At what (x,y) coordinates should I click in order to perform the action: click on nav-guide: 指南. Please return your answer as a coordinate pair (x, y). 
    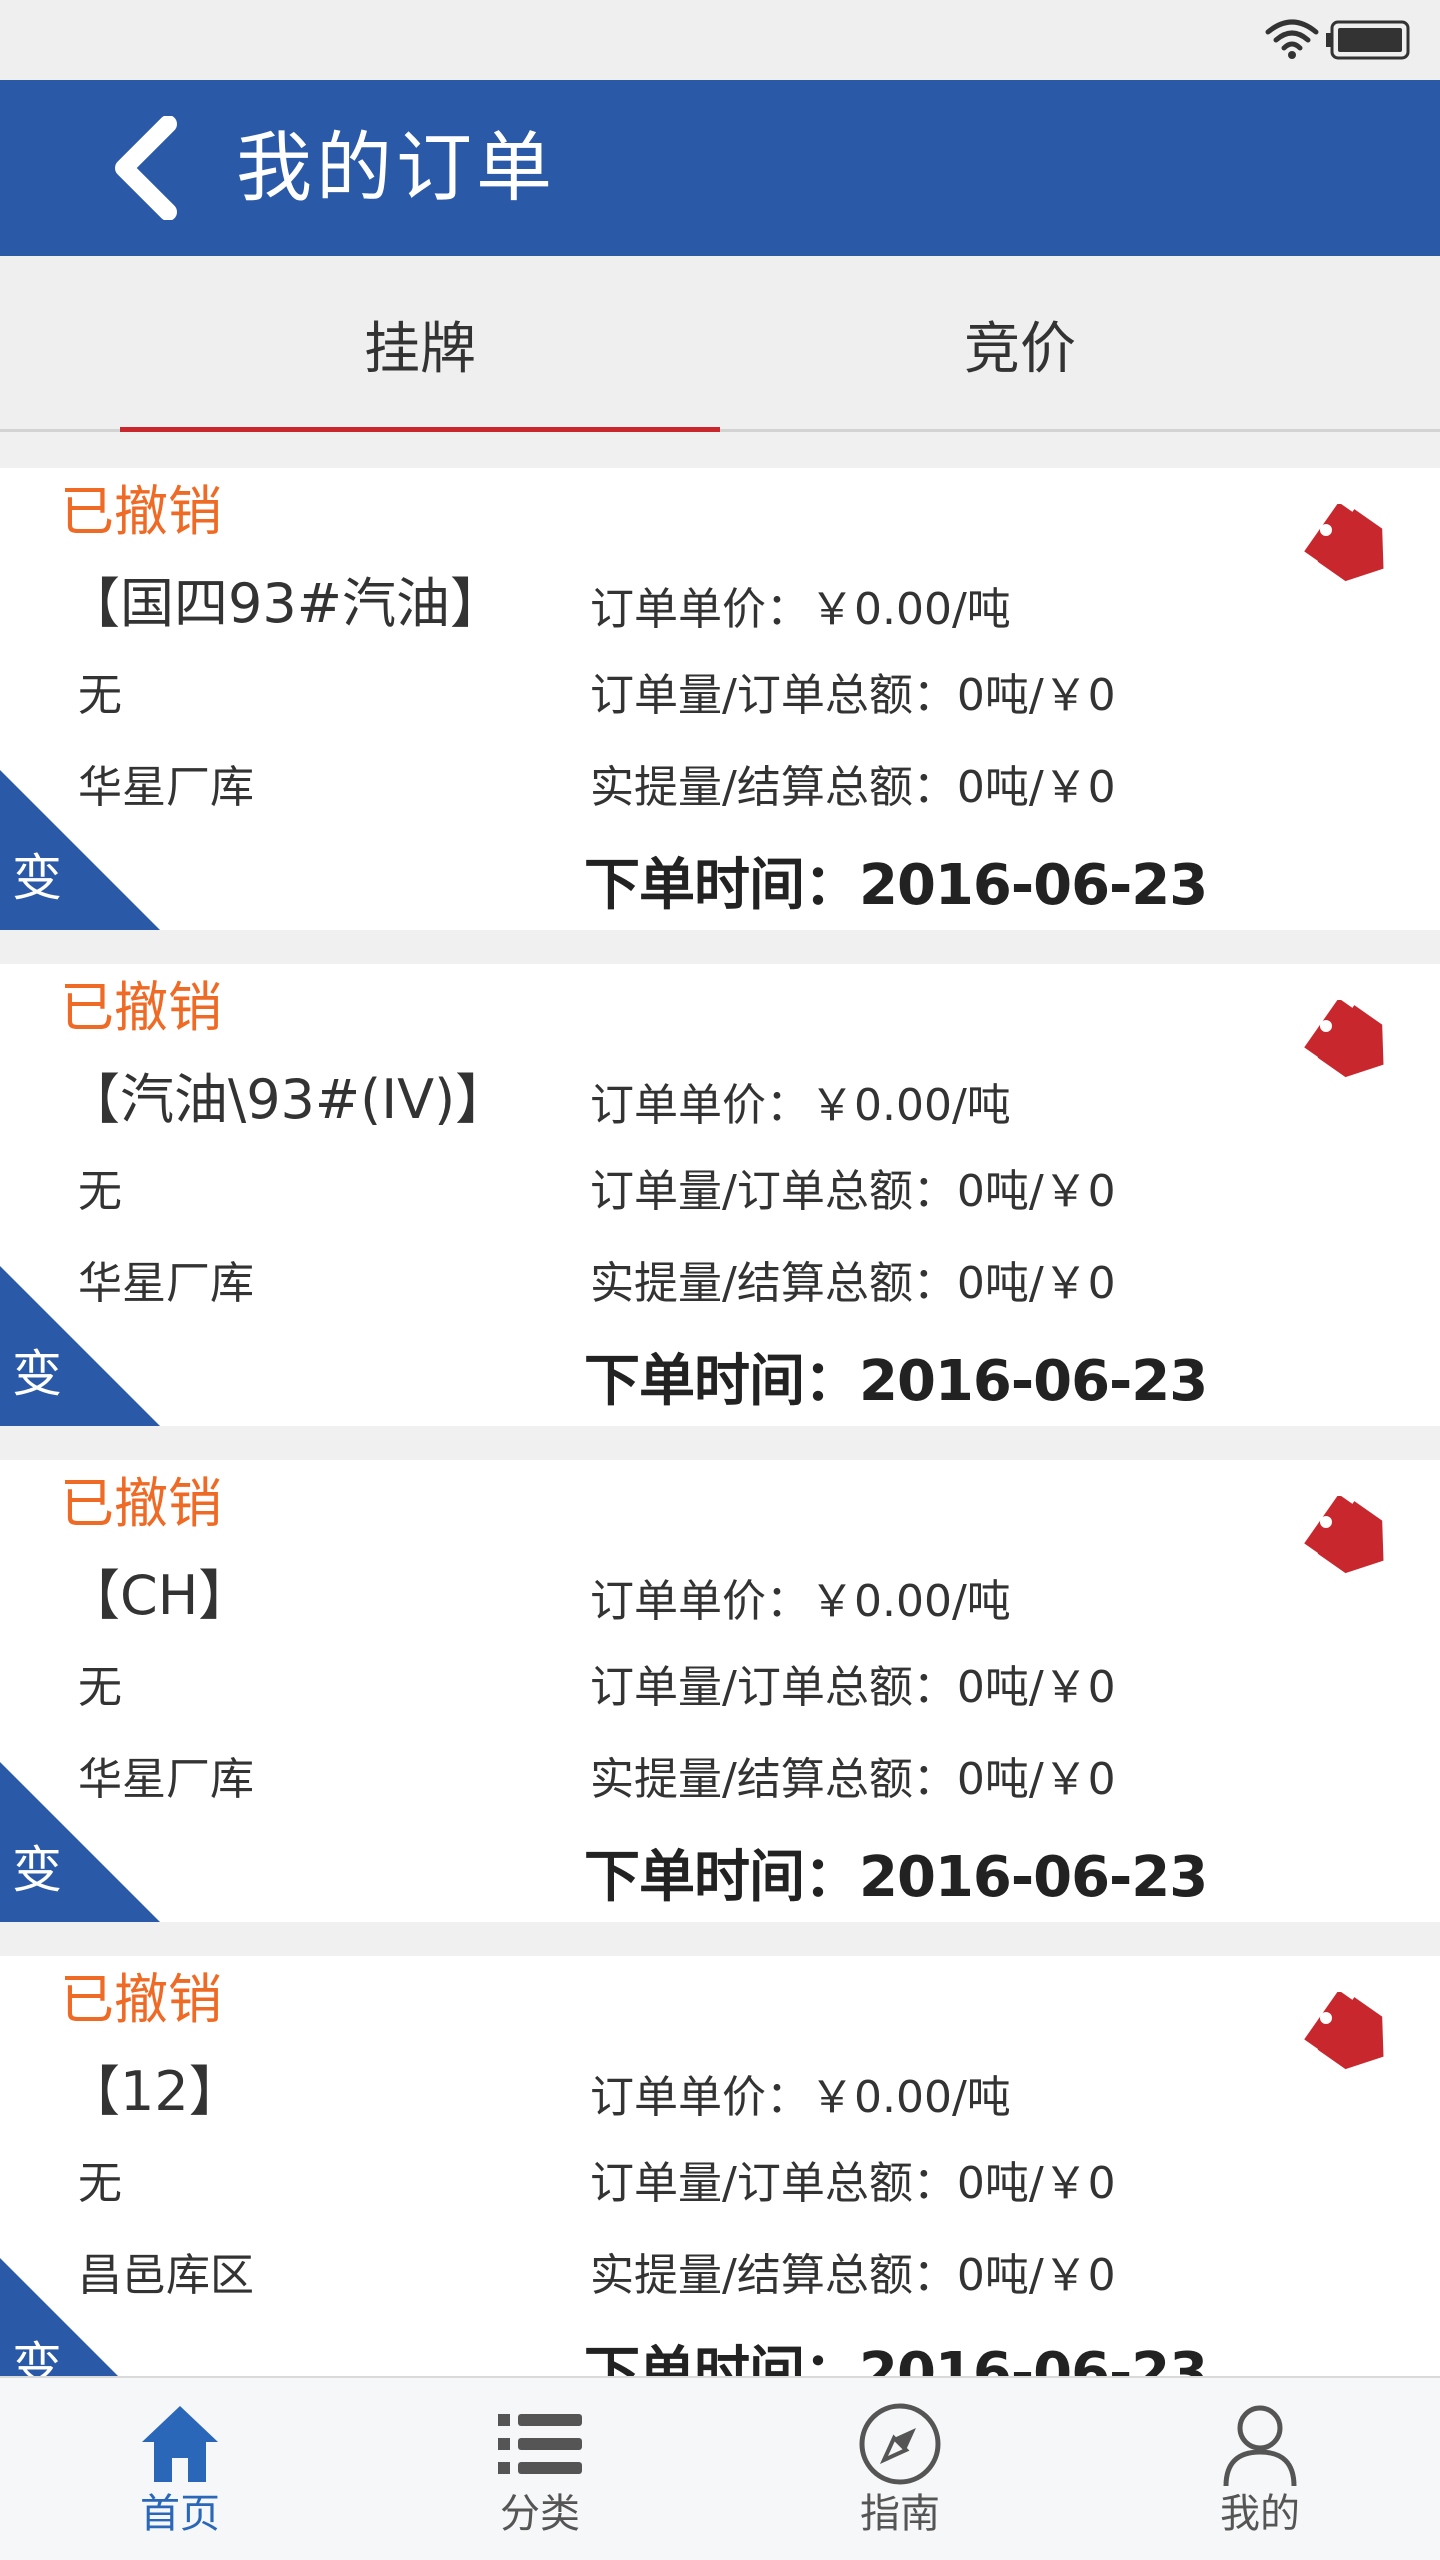
    Looking at the image, I should click on (900, 2469).